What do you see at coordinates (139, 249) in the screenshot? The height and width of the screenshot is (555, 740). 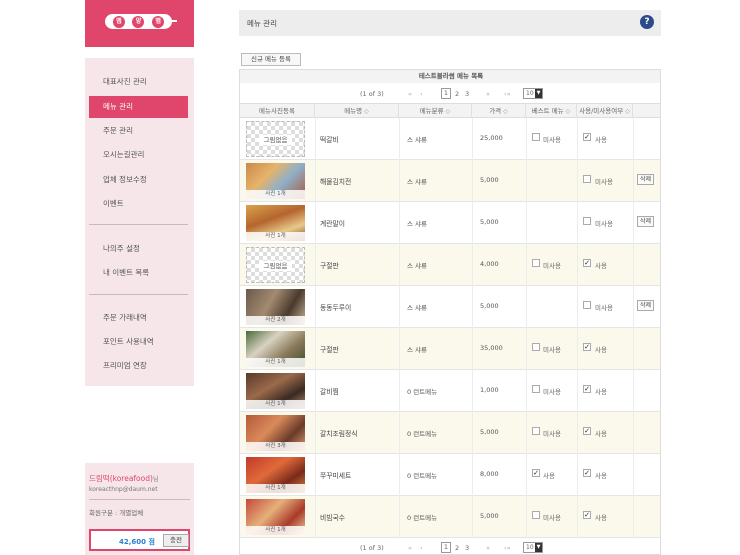 I see `sidebar-item-settings: 나의주 설정` at bounding box center [139, 249].